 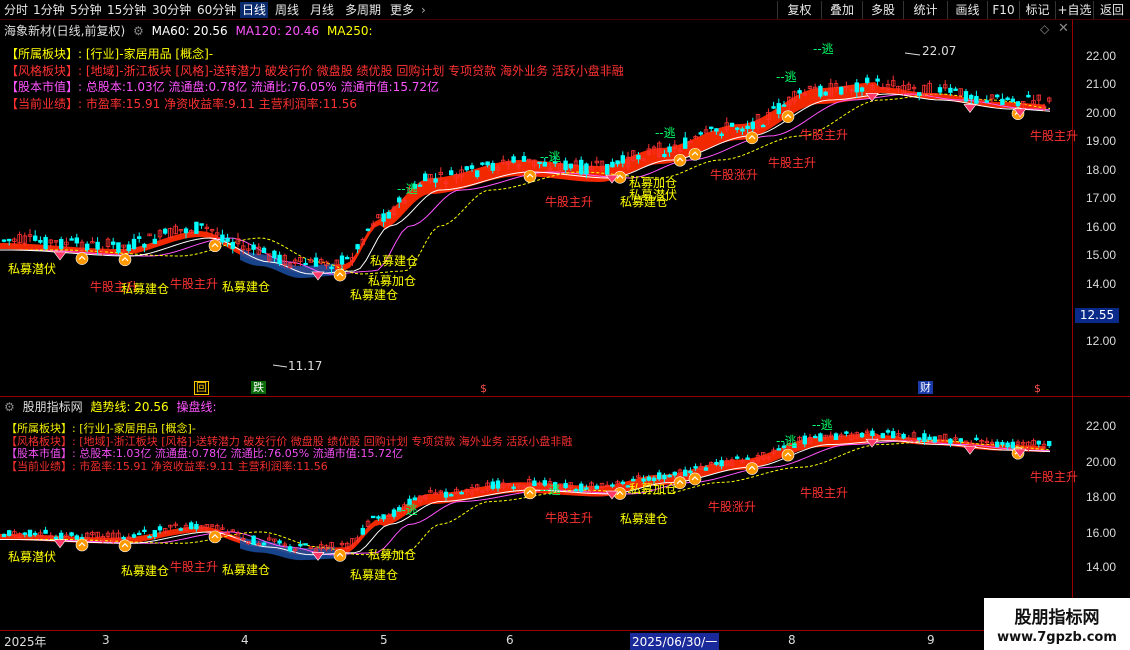 I want to click on y-tick: 18.00, so click(x=1100, y=170).